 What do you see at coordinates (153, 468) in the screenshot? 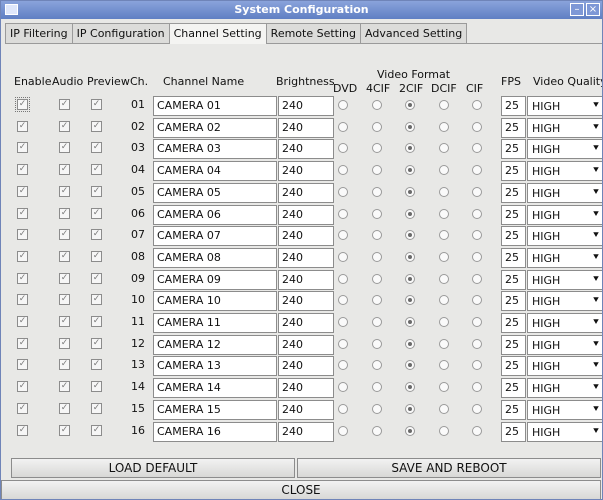
I see `load-default-button: LOAD DEFAULT` at bounding box center [153, 468].